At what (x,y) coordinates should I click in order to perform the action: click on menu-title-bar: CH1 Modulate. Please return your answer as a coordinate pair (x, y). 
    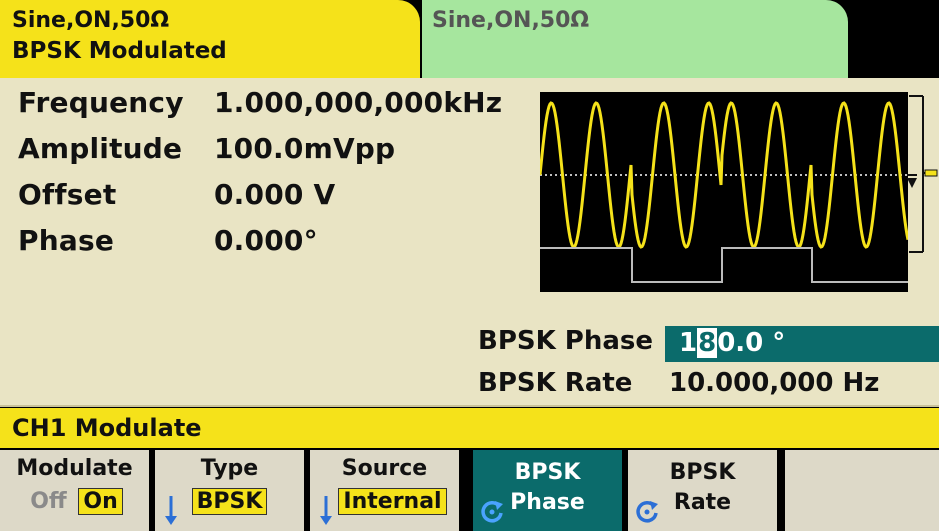
    Looking at the image, I should click on (469, 428).